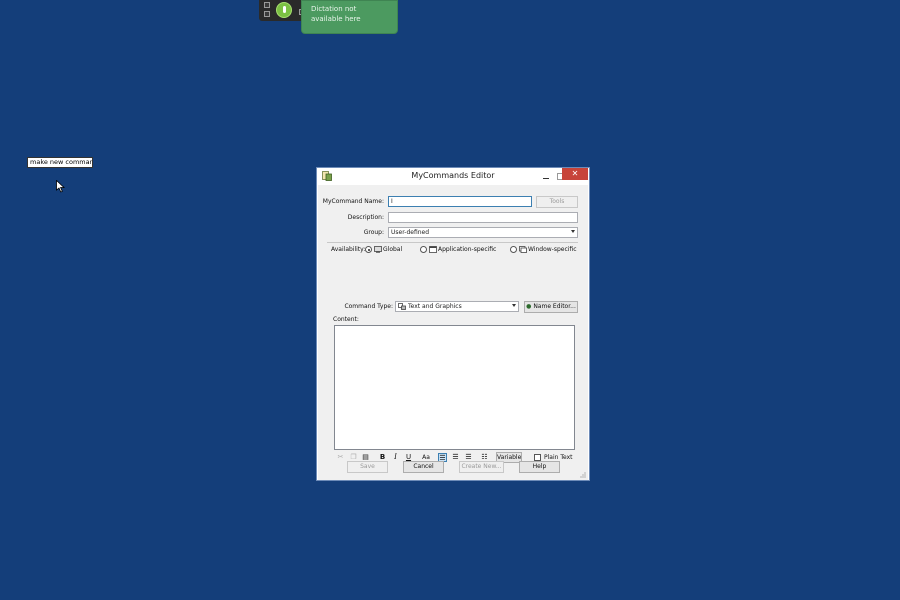  I want to click on radio-window-specific, so click(513, 249).